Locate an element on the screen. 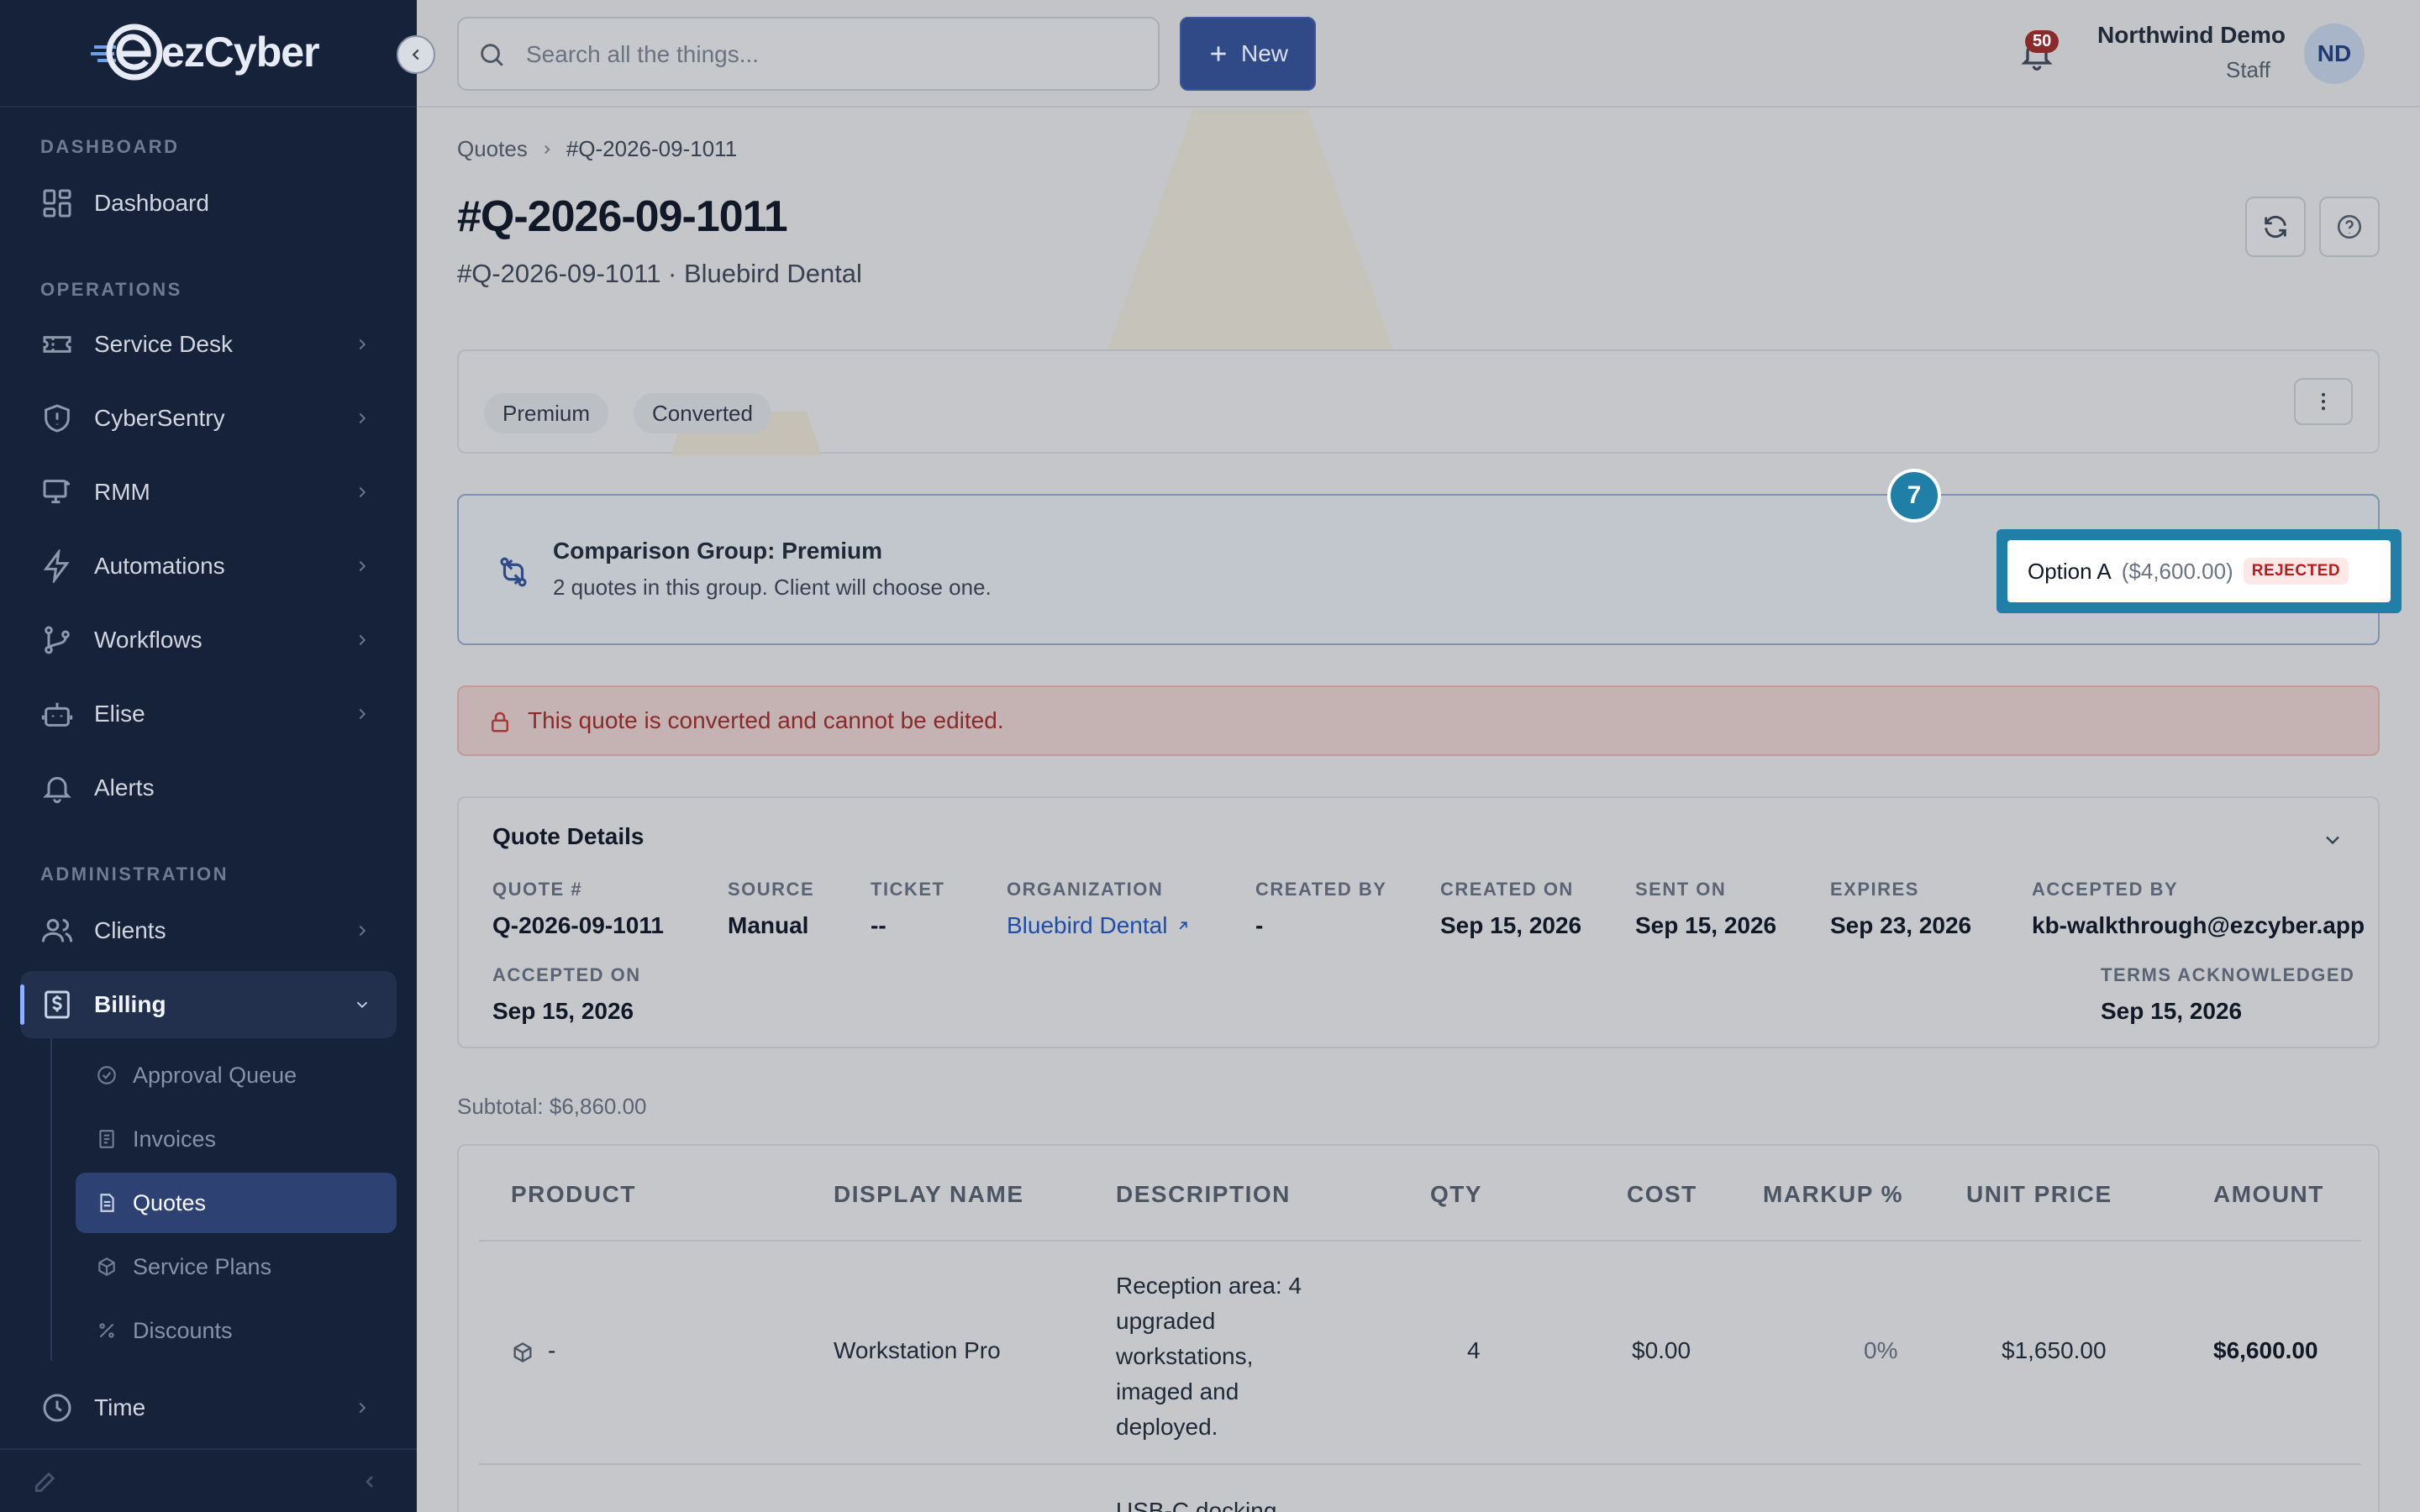 This screenshot has width=2420, height=1512. sidebar-item-label: RMM is located at coordinates (122, 492).